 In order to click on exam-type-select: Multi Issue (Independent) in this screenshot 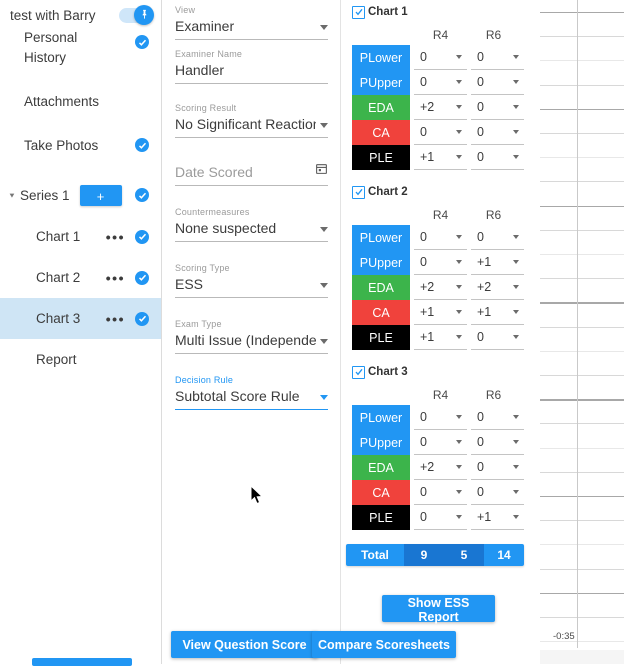, I will do `click(251, 342)`.